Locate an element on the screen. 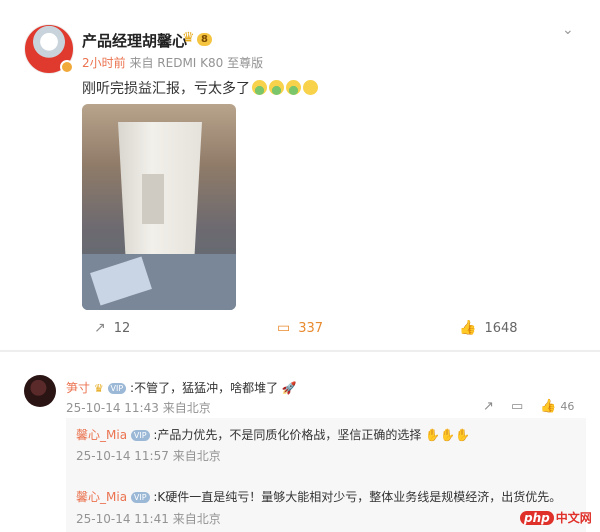 This screenshot has height=532, width=600. reply-text: :K硬件一直是纯亏！量够大能相对少亏，整体业务线是规模经济，出货优先。 is located at coordinates (357, 497).